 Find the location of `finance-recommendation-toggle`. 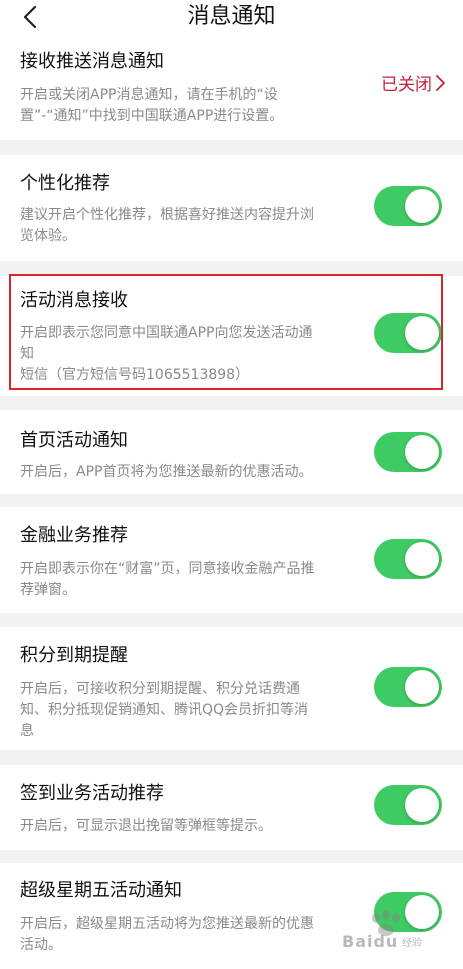

finance-recommendation-toggle is located at coordinates (408, 559).